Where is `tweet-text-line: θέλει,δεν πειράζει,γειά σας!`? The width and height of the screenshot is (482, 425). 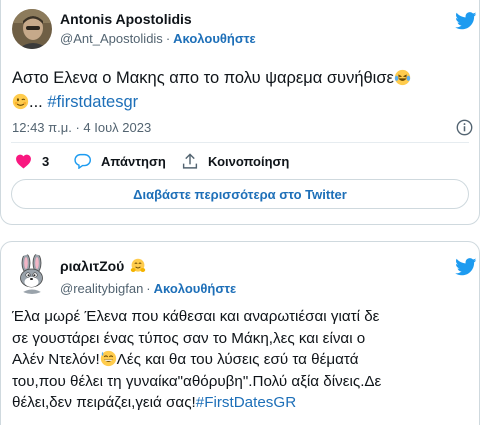 tweet-text-line: θέλει,δεν πειράζει,γειά σας! is located at coordinates (104, 402).